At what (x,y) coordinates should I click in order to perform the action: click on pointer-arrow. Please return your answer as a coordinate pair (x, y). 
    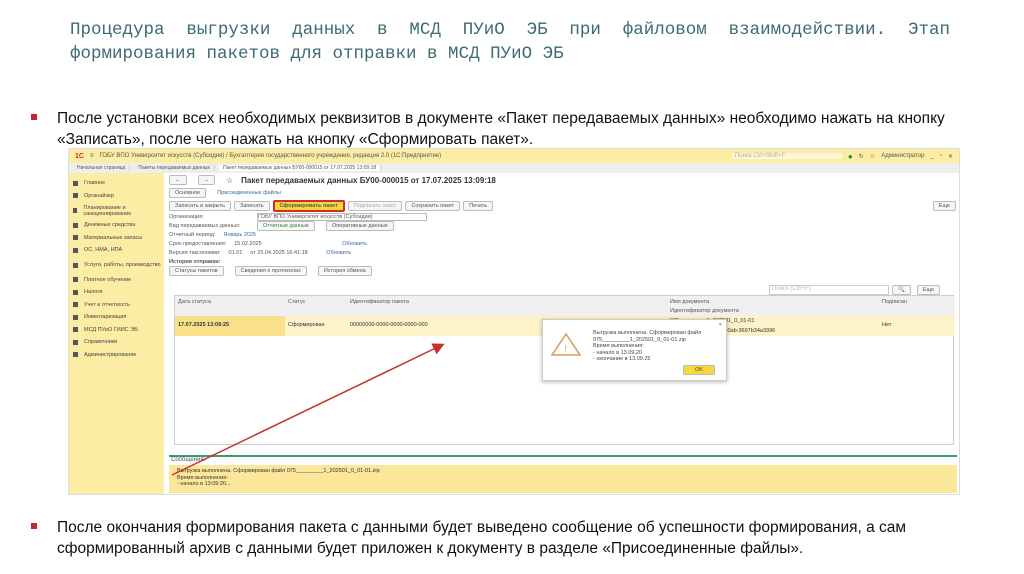
    Looking at the image, I should click on (308, 409).